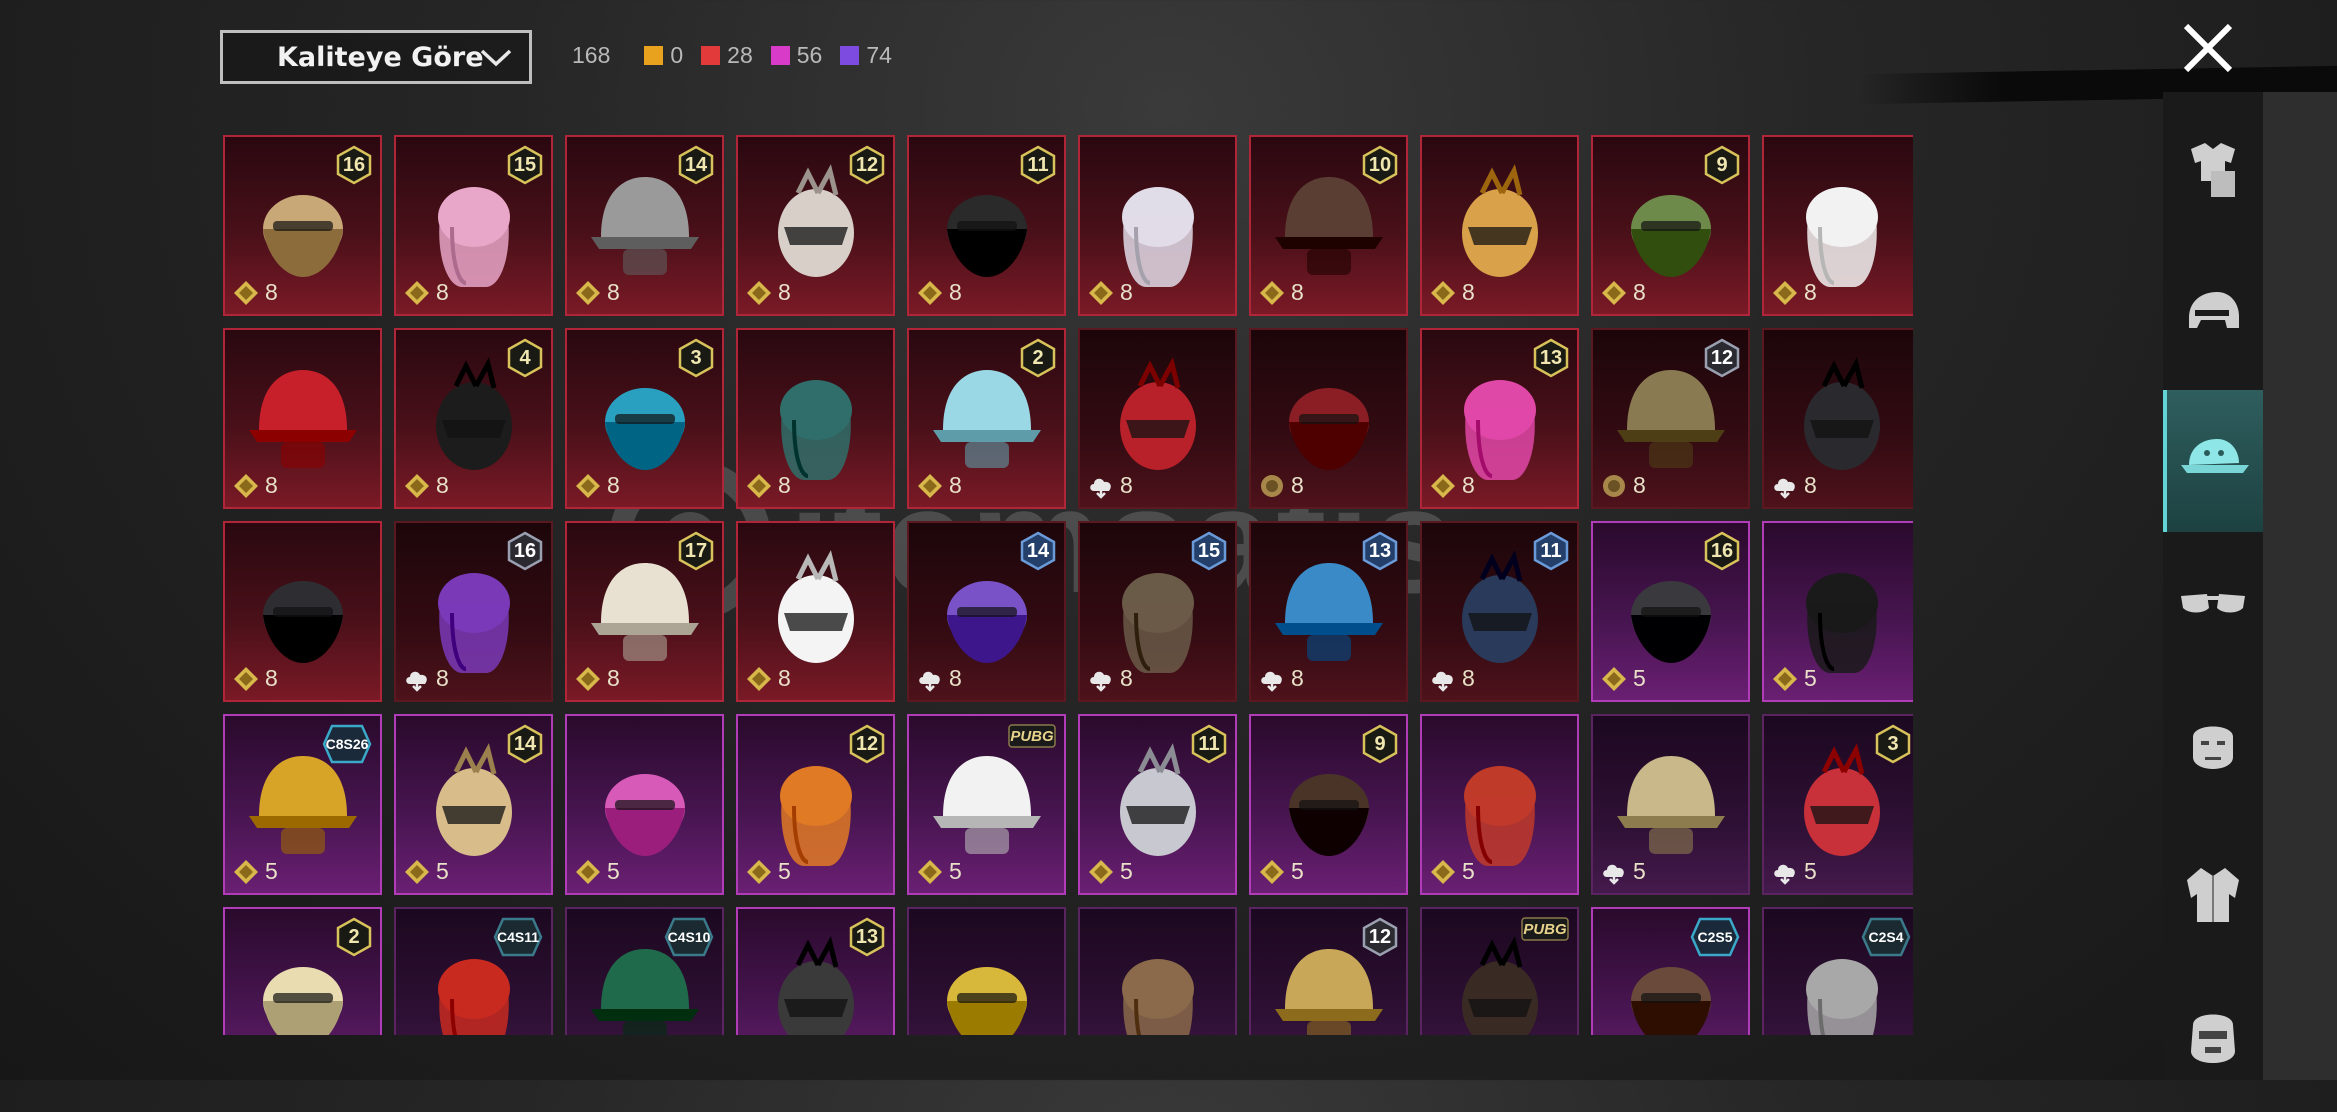  Describe the element at coordinates (1670, 611) in the screenshot. I see `inventory-item: 16 5` at that location.